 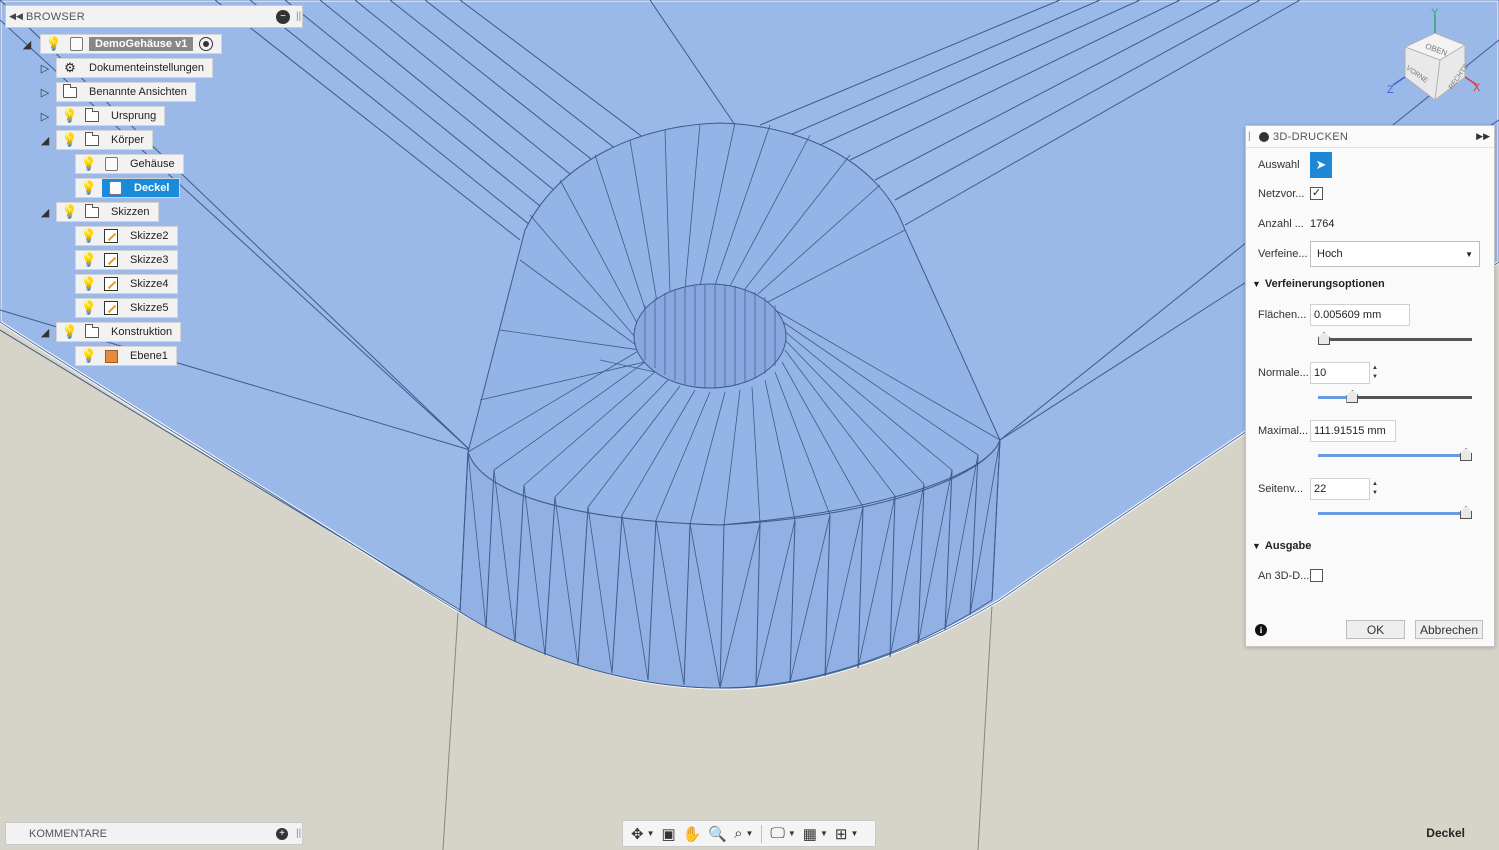 What do you see at coordinates (1375, 629) in the screenshot?
I see `ok-button: OK` at bounding box center [1375, 629].